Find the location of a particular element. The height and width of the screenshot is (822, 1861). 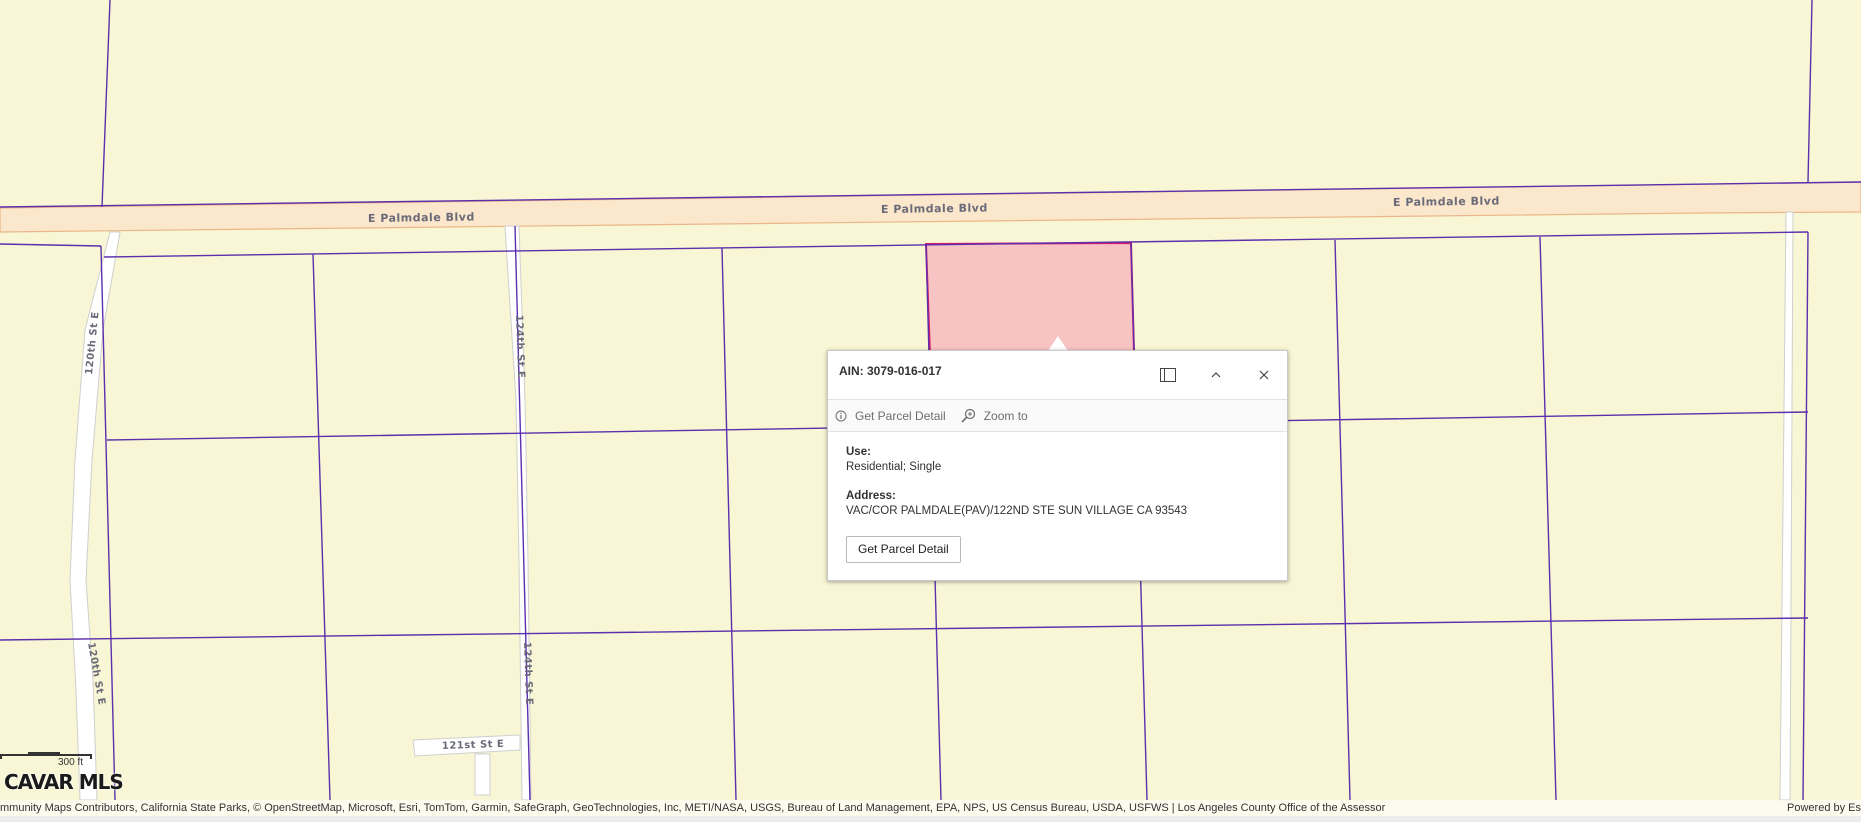

chevron-up-icon is located at coordinates (1216, 375).